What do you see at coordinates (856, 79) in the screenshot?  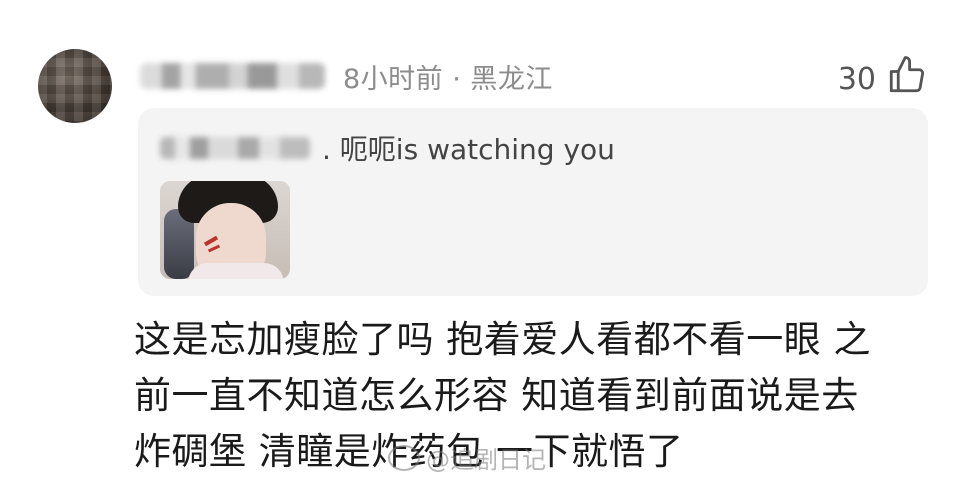 I see `like-count: 30` at bounding box center [856, 79].